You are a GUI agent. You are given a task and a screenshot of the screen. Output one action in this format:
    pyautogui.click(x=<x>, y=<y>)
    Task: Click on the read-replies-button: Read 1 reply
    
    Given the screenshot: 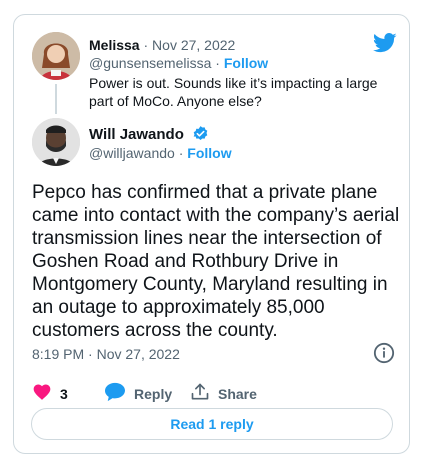 What is the action you would take?
    pyautogui.click(x=212, y=424)
    